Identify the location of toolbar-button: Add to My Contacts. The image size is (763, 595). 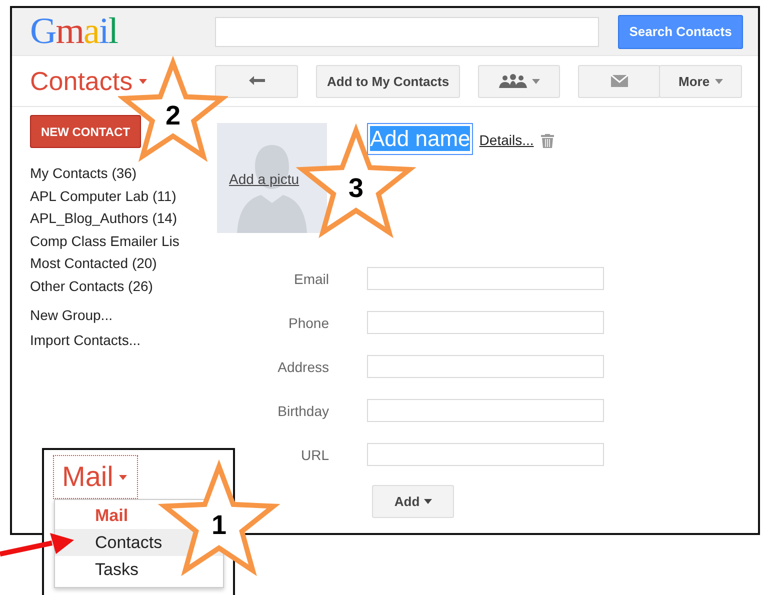
(388, 81).